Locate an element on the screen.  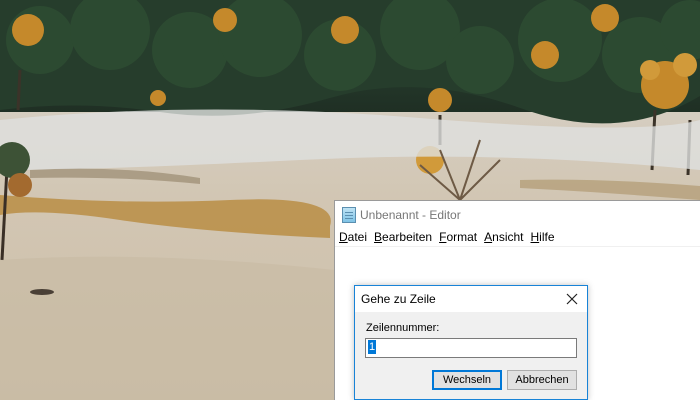
menu-format: Format is located at coordinates (458, 237).